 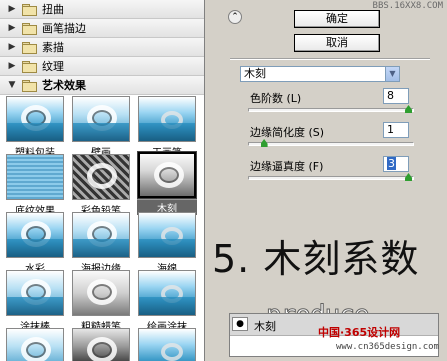 I want to click on filter-smudge-stick: 涂抹棒, so click(x=35, y=301).